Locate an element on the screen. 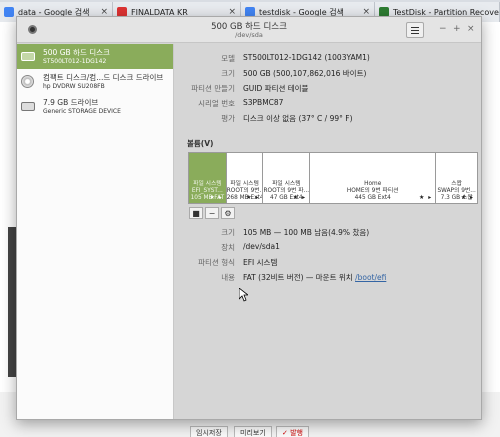  partition-root-2: 파일 시스템 ROOT의 9번 파... 47 GB Ext4 ★ ▸ is located at coordinates (287, 178).